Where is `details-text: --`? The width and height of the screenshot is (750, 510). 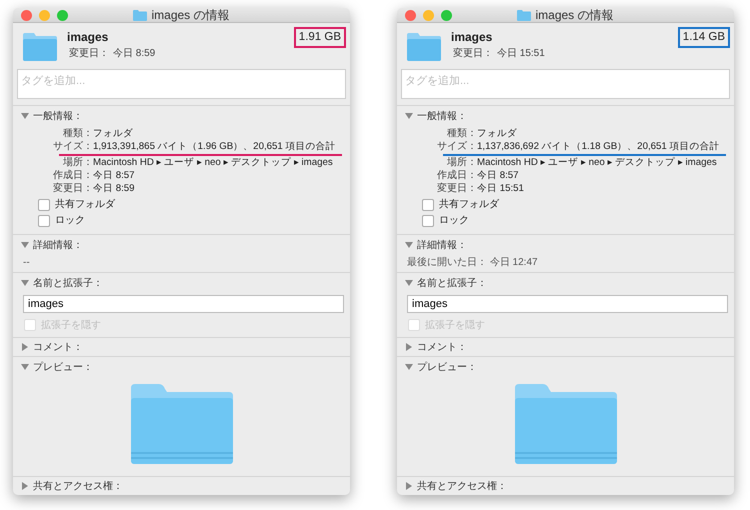 details-text: -- is located at coordinates (26, 263).